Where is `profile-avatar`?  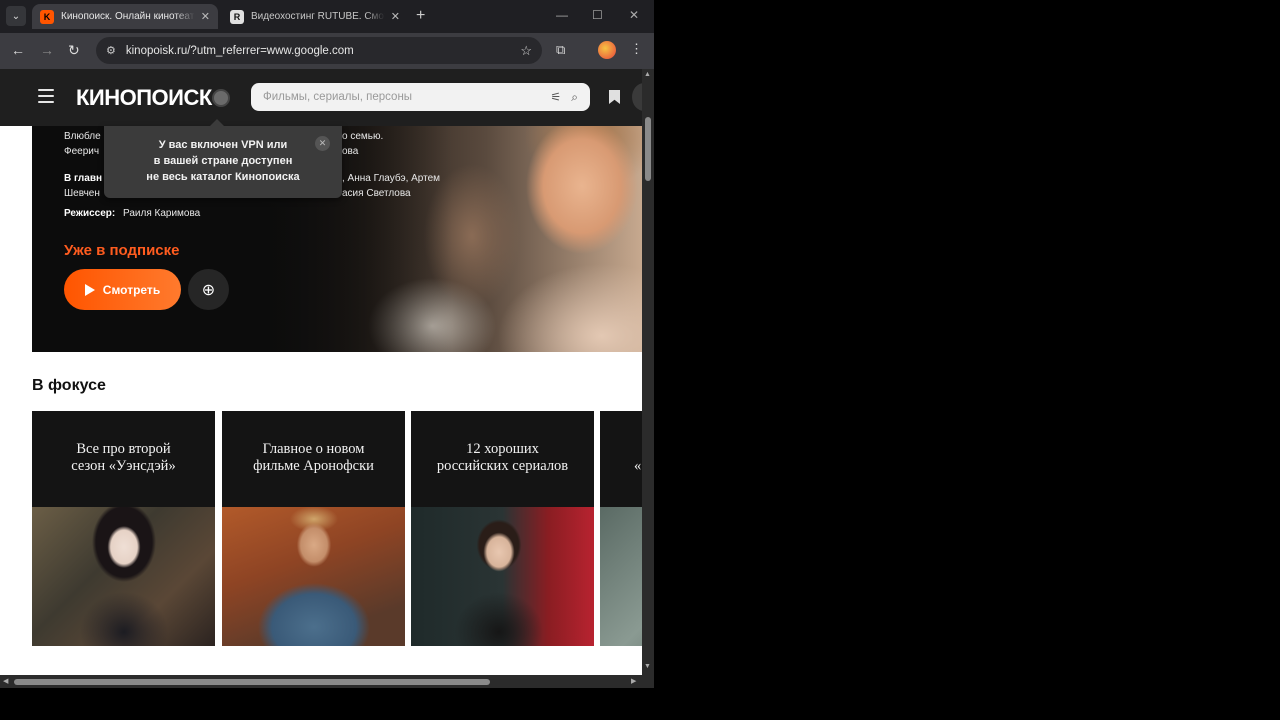 profile-avatar is located at coordinates (607, 50).